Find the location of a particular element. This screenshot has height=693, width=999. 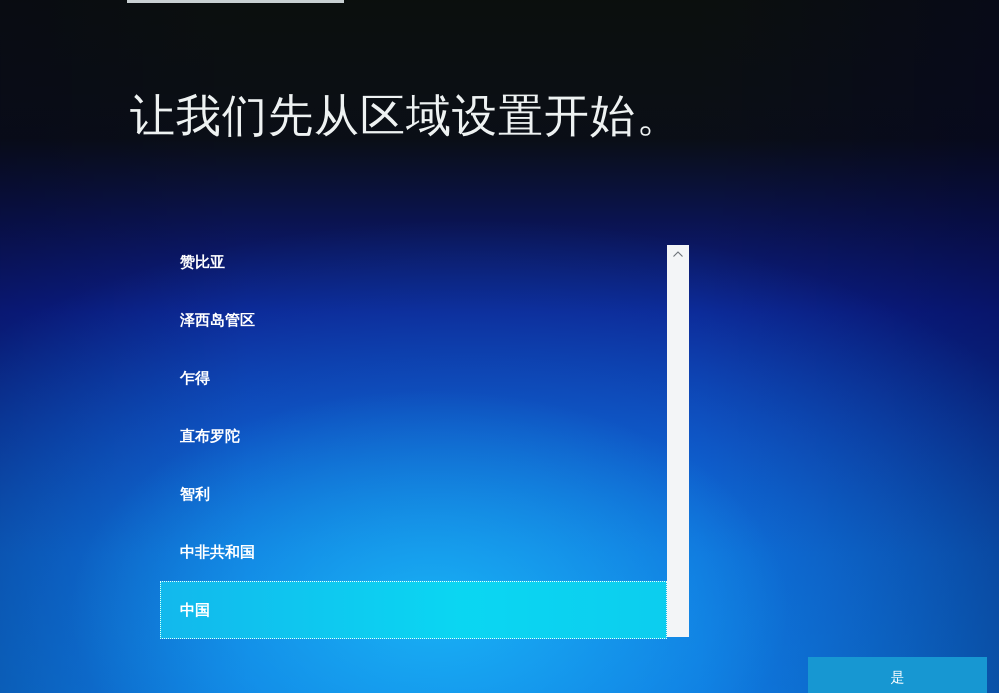

region-option: 中非共和国 is located at coordinates (413, 552).